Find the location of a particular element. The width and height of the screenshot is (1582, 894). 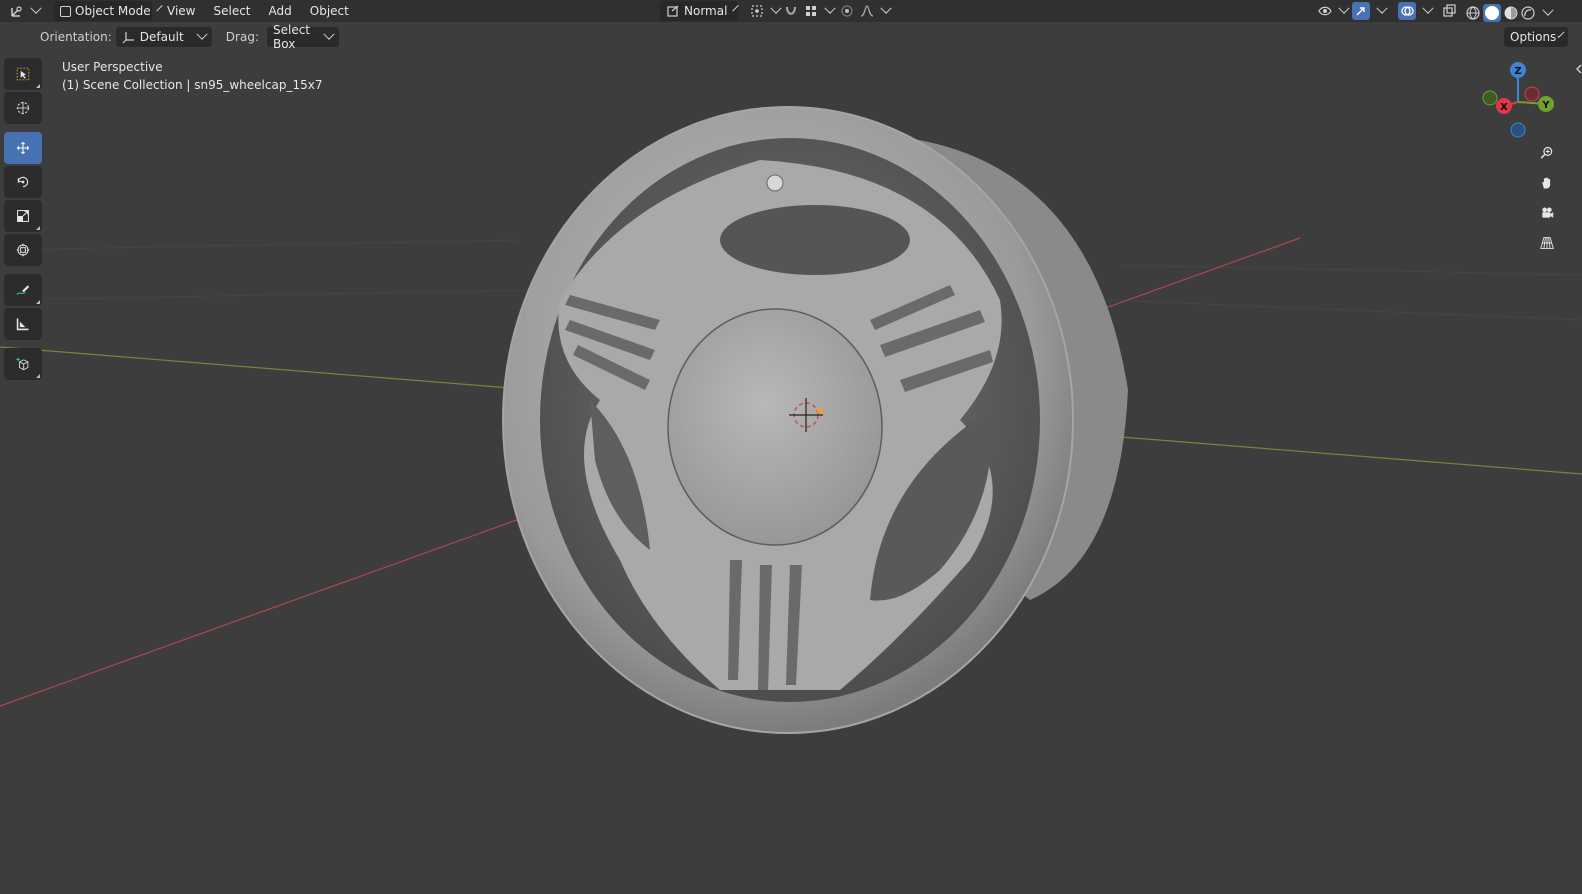

zoom-button is located at coordinates (1547, 153).